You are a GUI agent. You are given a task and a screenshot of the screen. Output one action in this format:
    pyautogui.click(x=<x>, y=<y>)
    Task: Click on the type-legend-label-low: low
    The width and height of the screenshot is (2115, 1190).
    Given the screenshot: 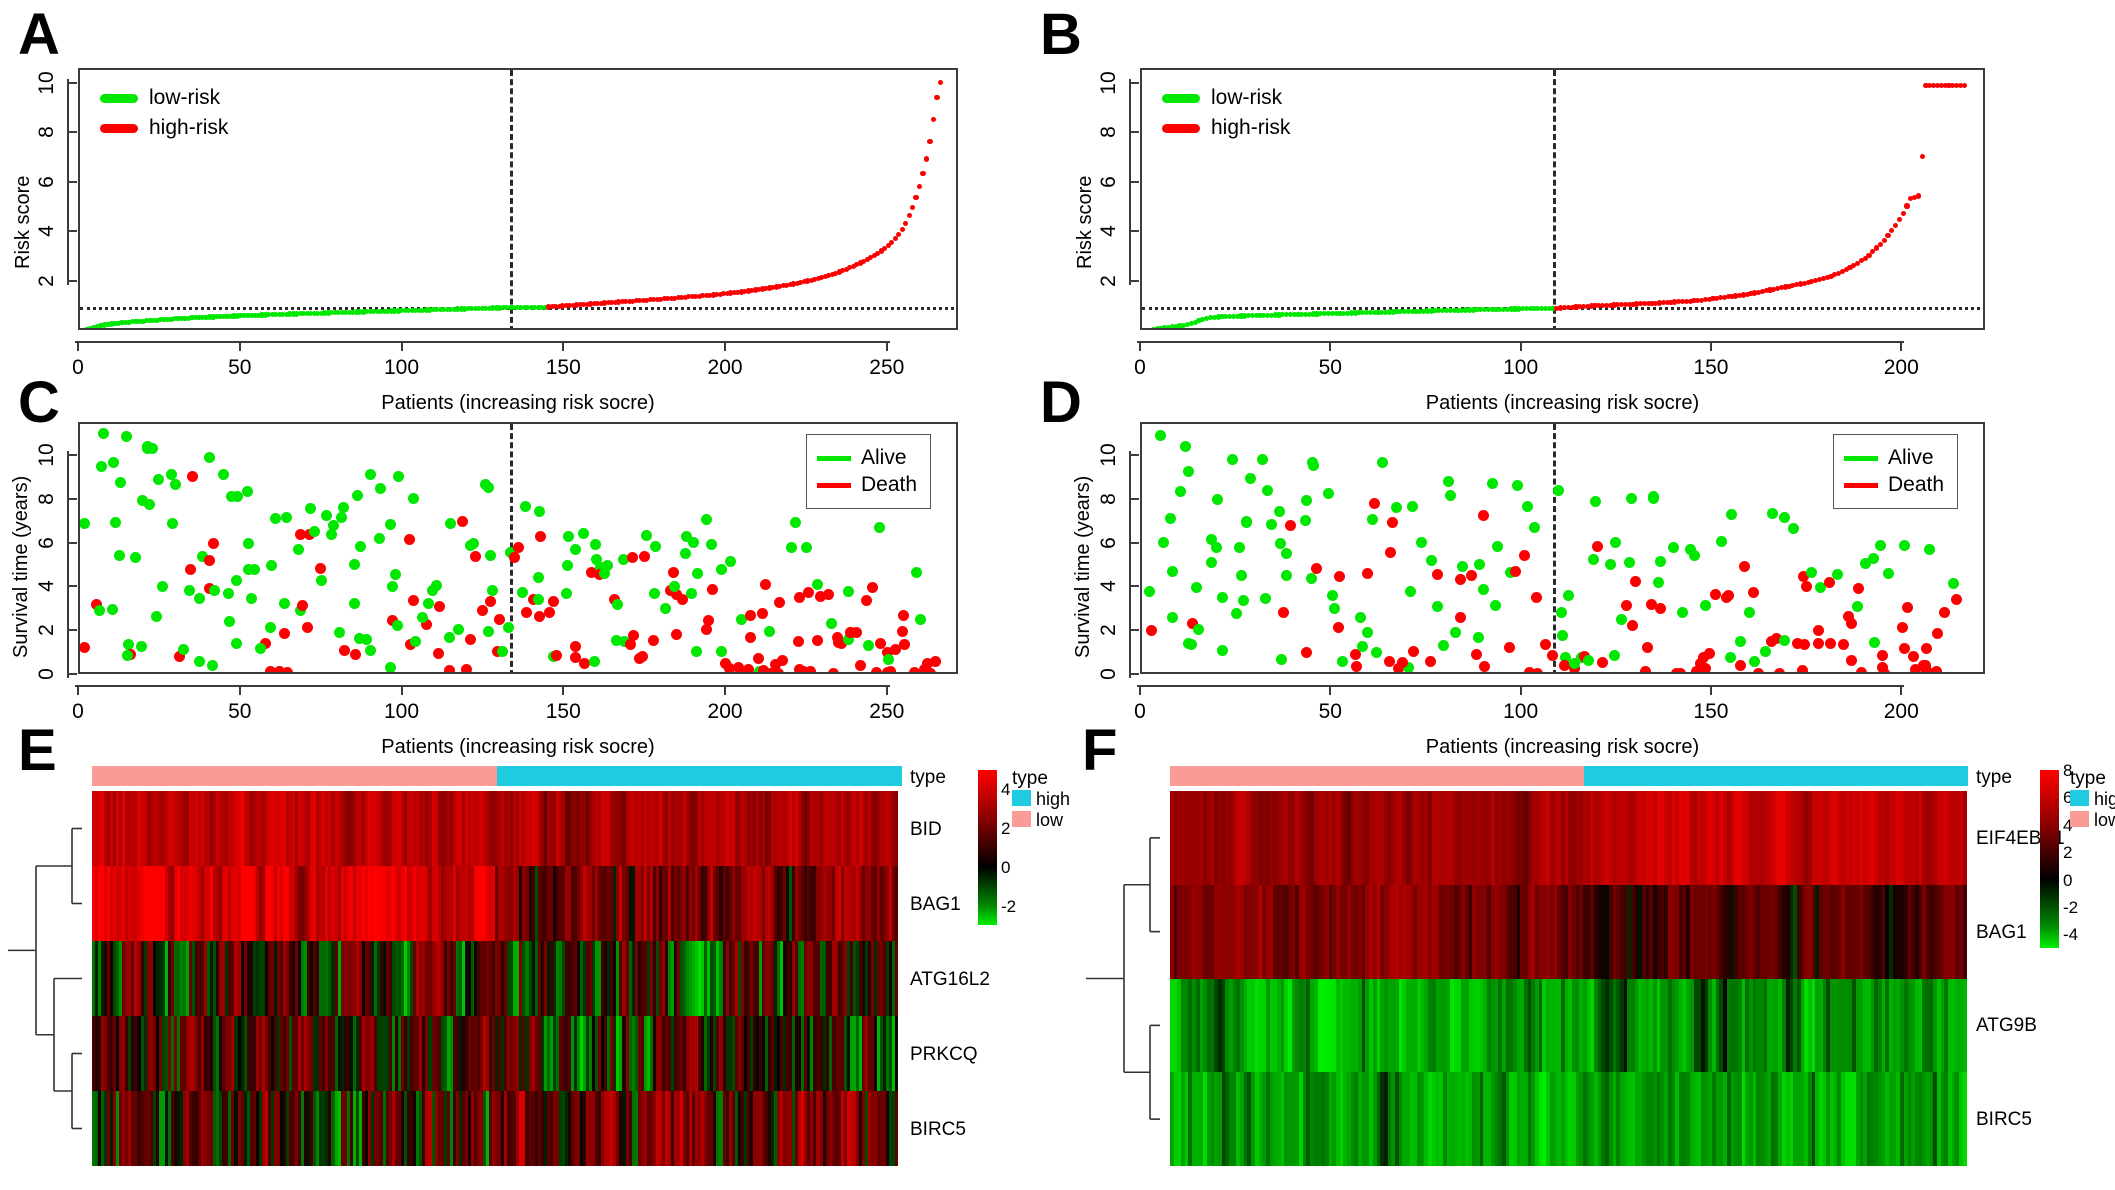 What is the action you would take?
    pyautogui.click(x=2104, y=820)
    